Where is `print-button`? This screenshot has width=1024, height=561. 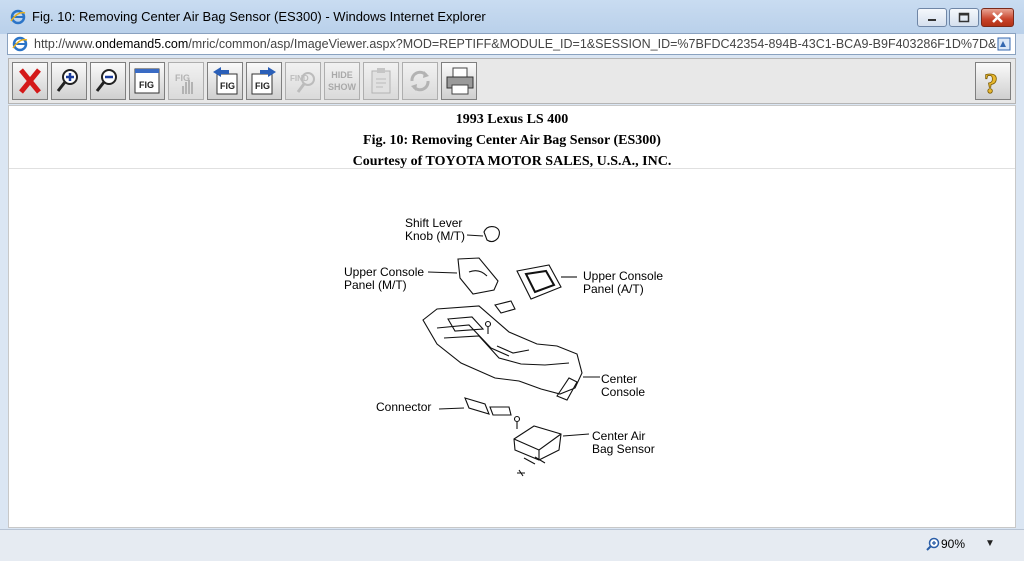 print-button is located at coordinates (459, 81).